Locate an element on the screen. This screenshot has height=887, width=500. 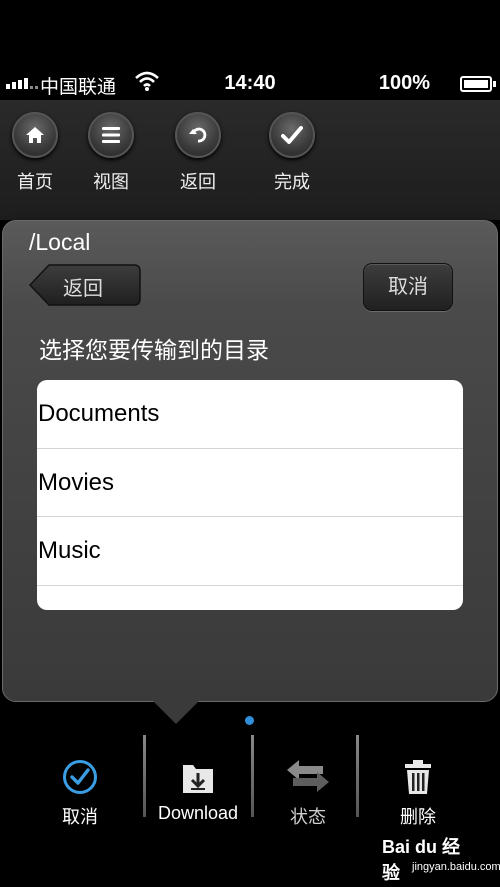
tab-status: 状态 is located at coordinates (308, 785).